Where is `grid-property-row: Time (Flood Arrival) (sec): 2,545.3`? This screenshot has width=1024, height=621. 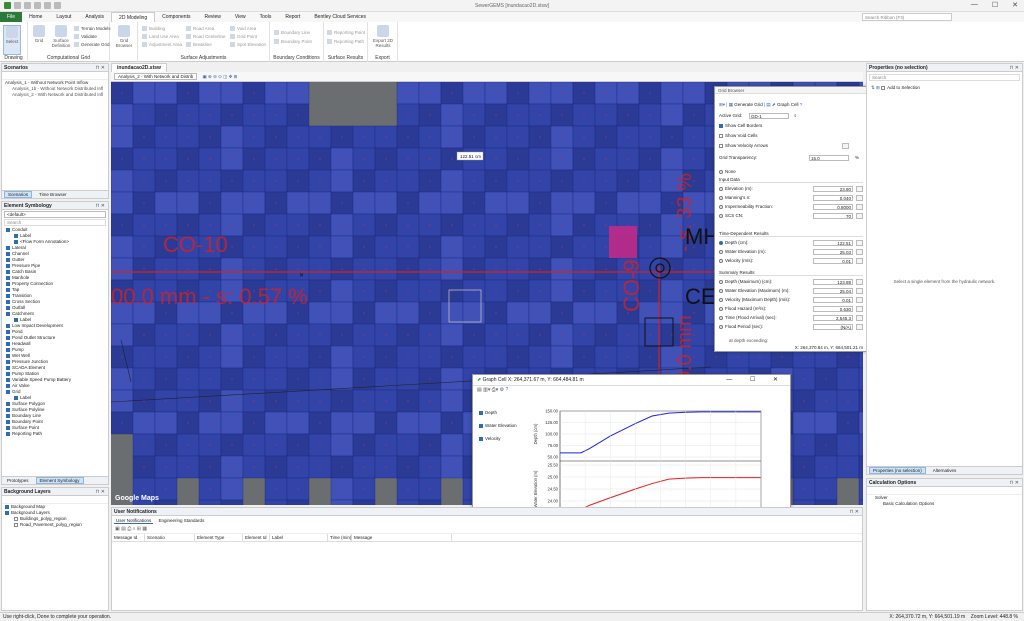 grid-property-row: Time (Flood Arrival) (sec): 2,545.3 is located at coordinates (791, 317).